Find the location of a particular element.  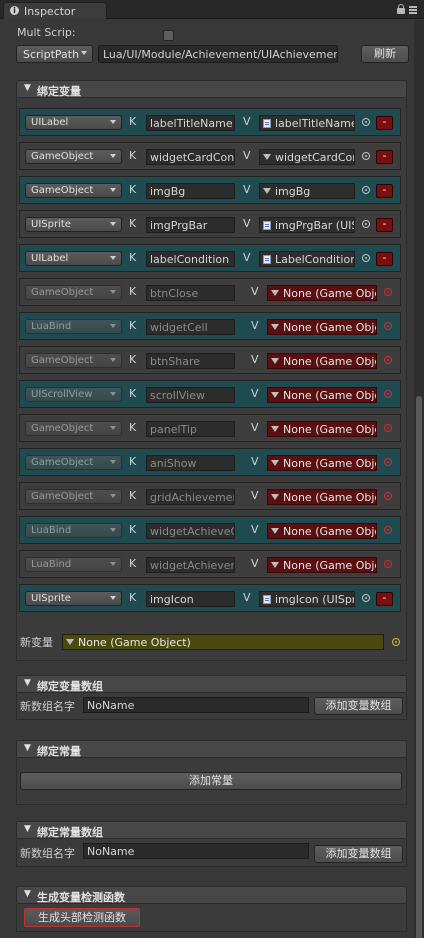

var-object-field: imgPrgBar (UISprite) is located at coordinates (307, 225).